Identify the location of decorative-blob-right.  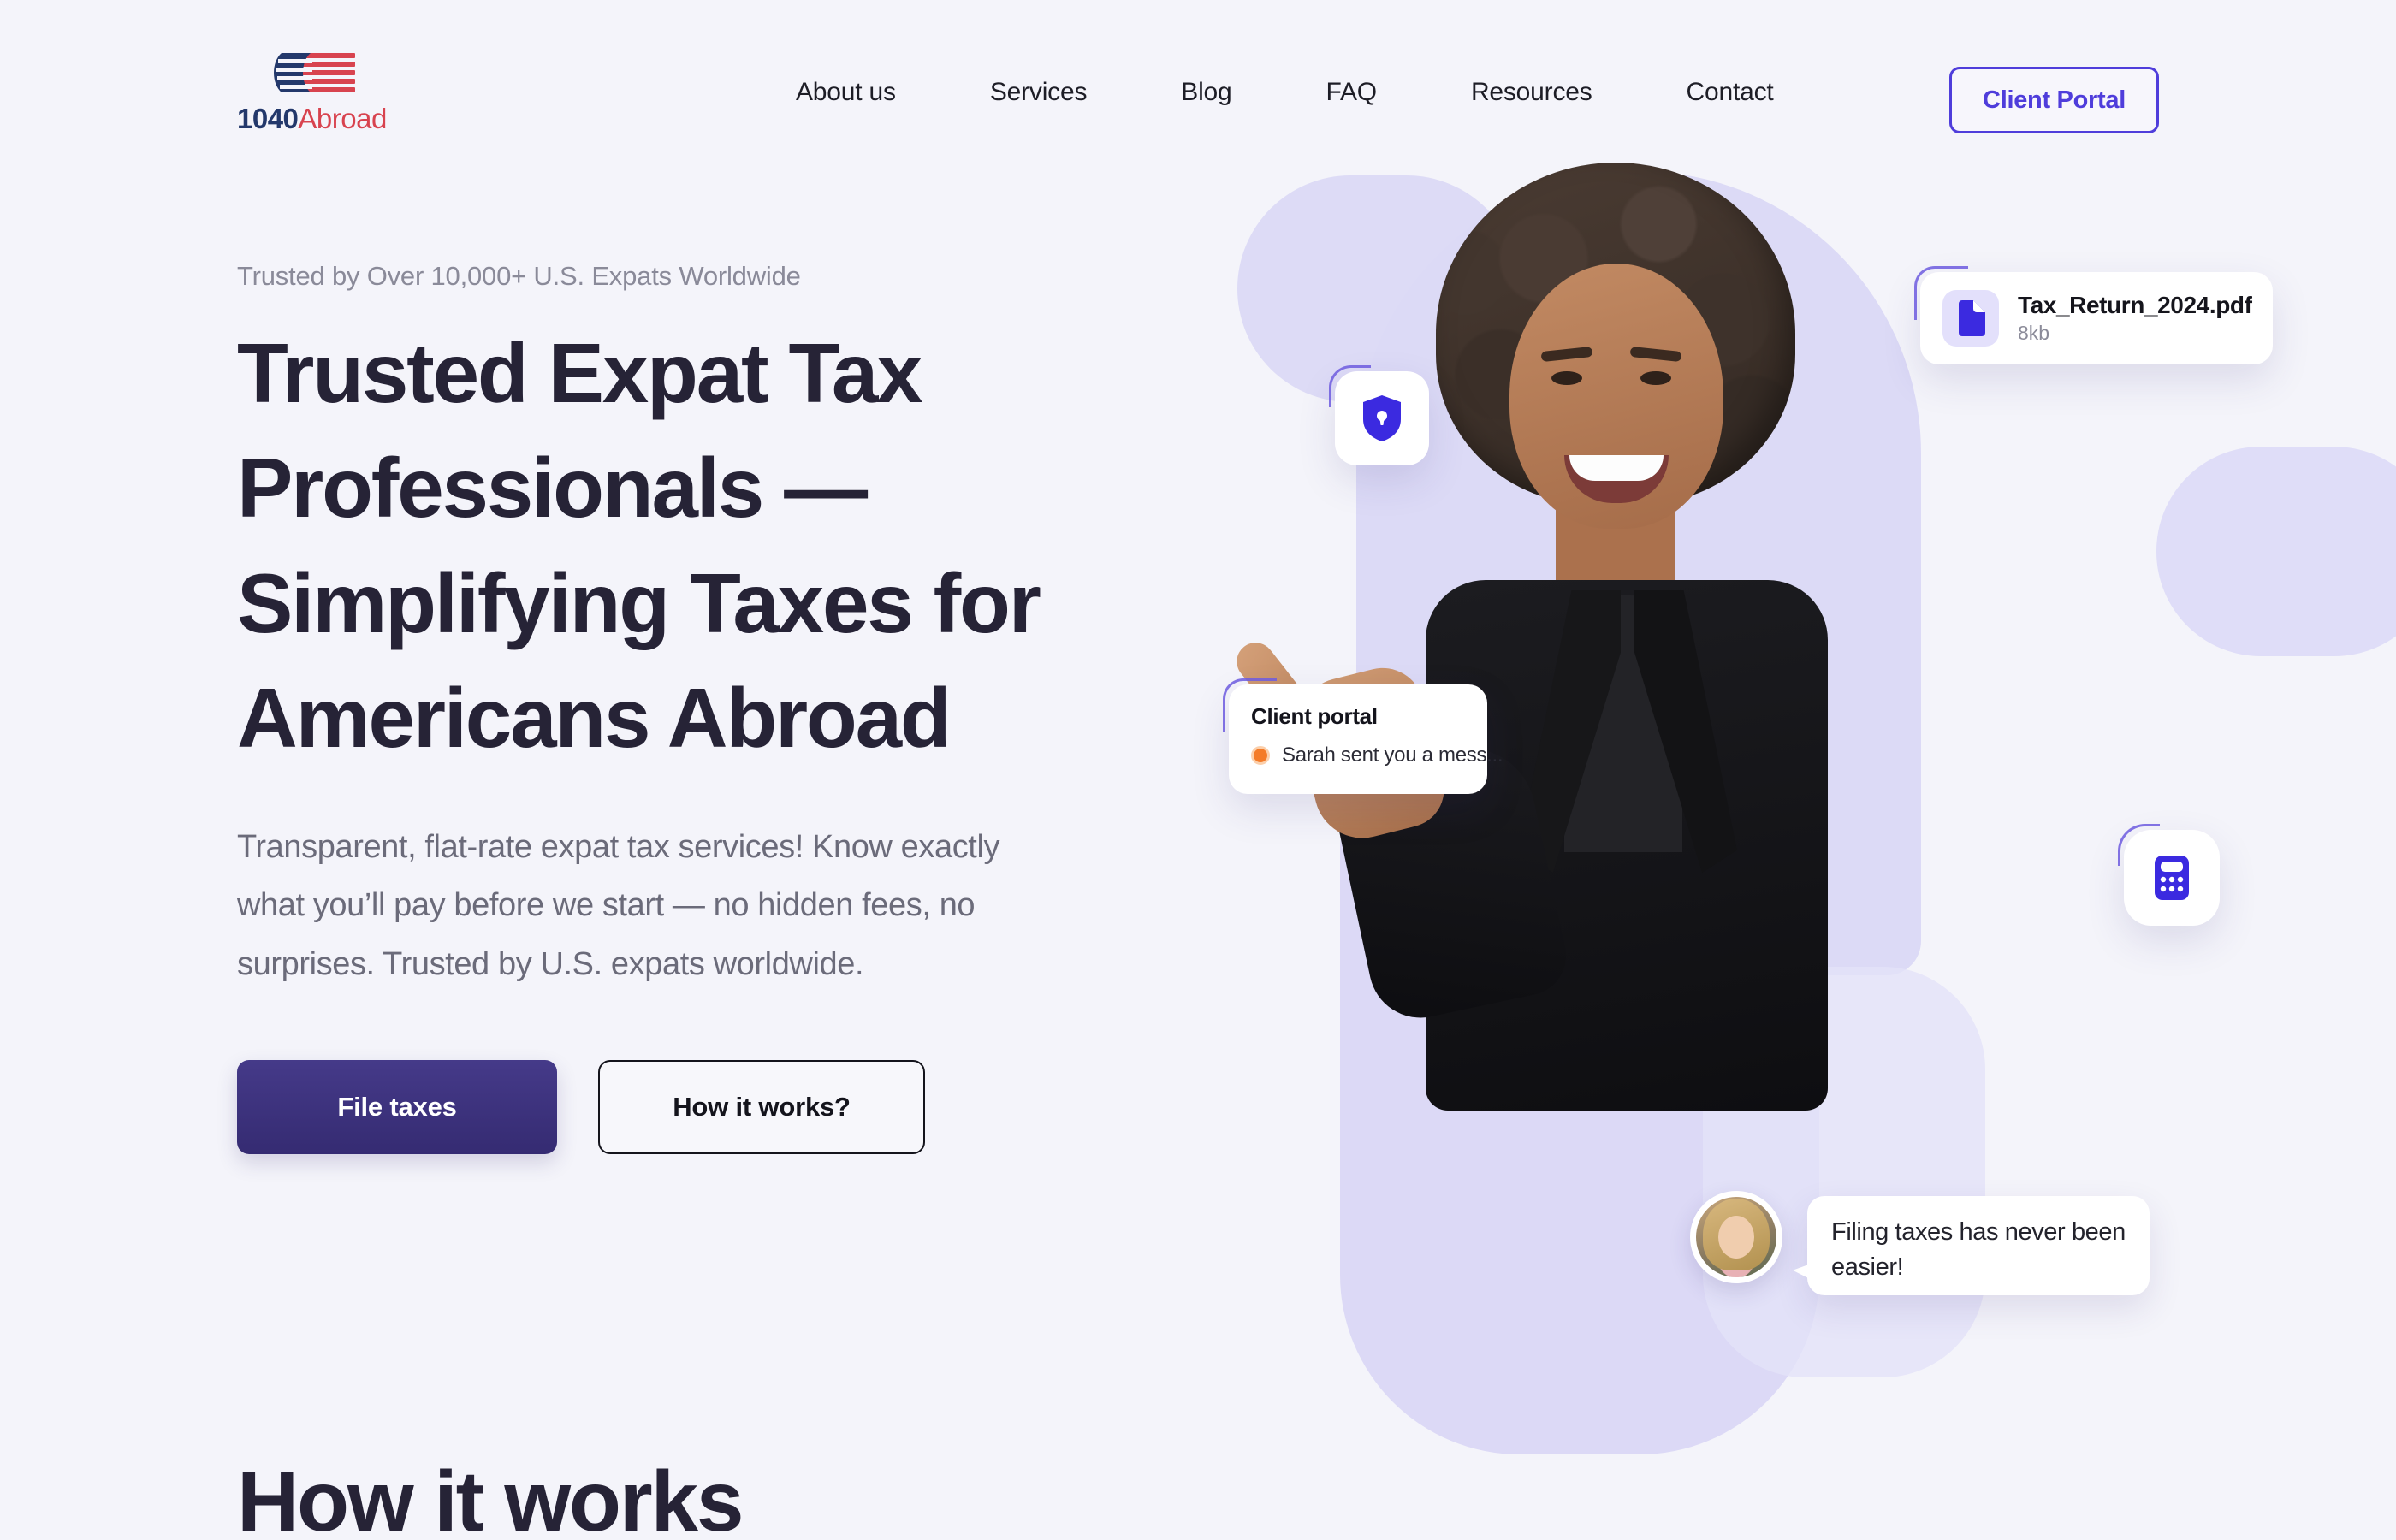
(2276, 551).